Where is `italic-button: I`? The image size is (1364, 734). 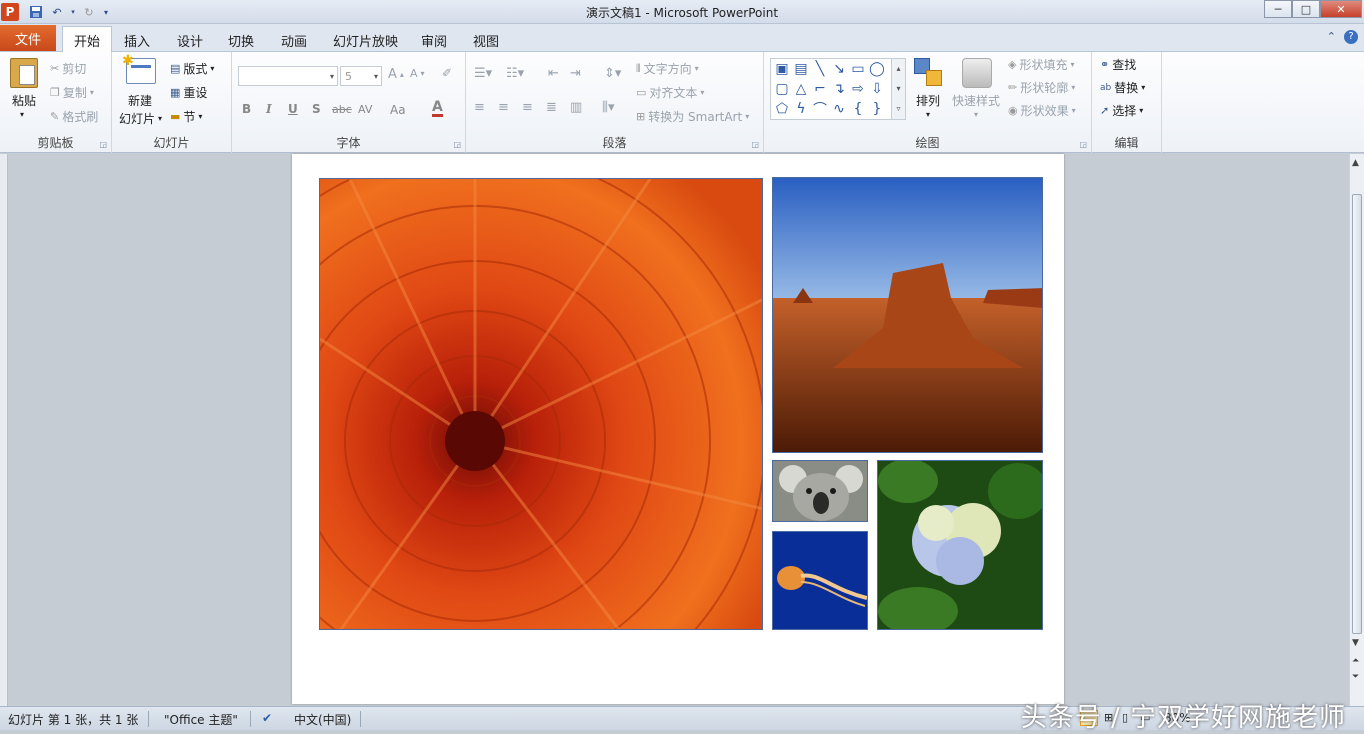
italic-button: I is located at coordinates (269, 109).